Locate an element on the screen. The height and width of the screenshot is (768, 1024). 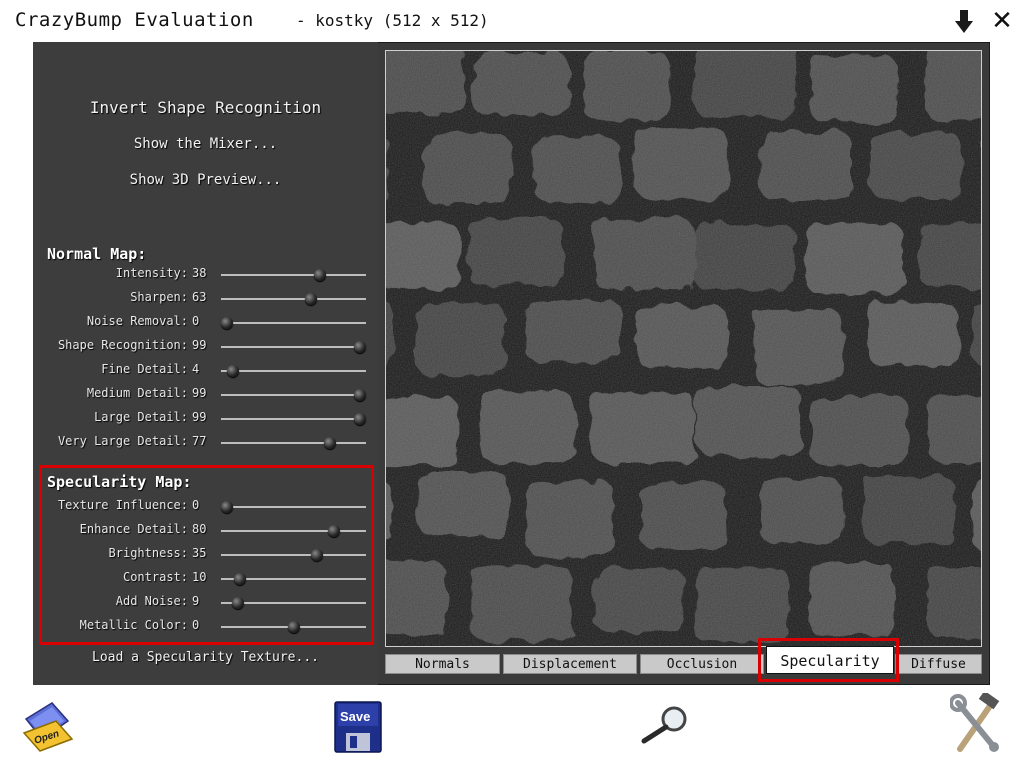
hammer-wrench-icon is located at coordinates (974, 721).